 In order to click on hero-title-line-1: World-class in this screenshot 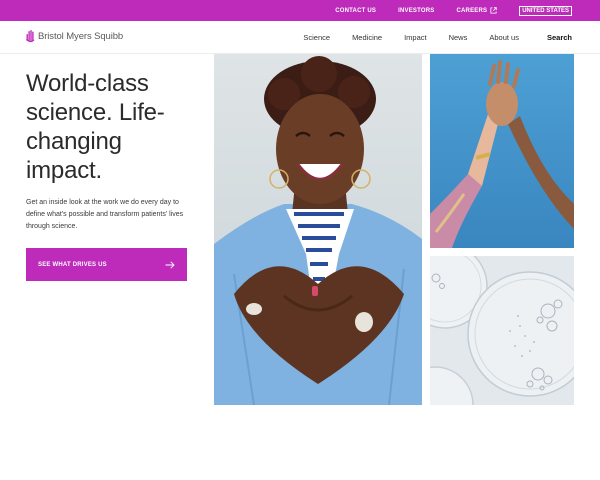, I will do `click(87, 83)`.